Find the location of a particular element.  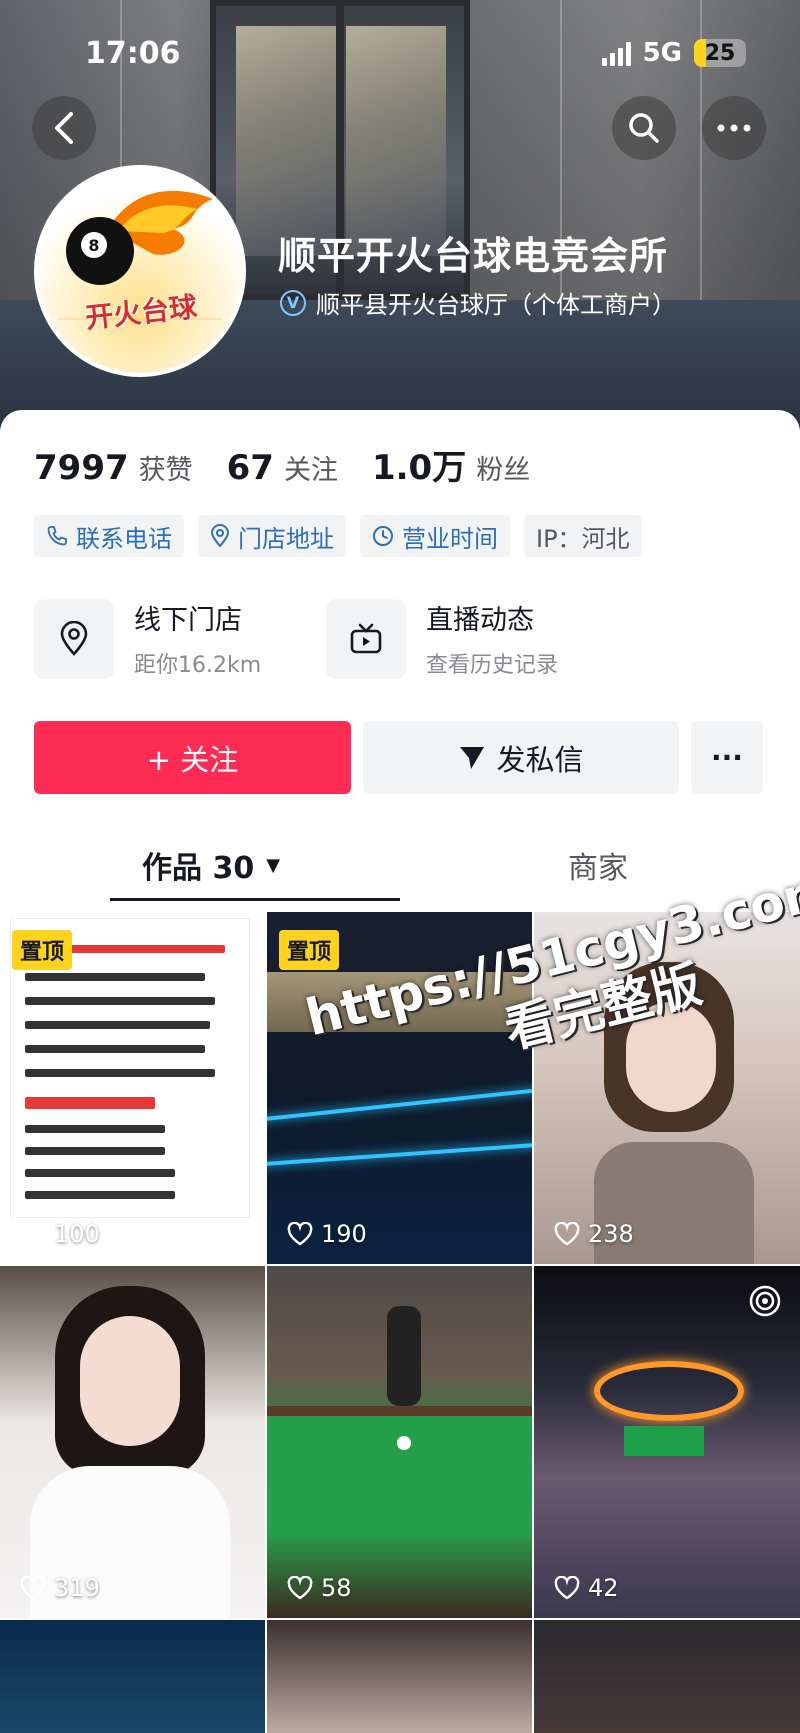

profile-tabs: 作品 30 ▼ 商家 is located at coordinates (400, 865).